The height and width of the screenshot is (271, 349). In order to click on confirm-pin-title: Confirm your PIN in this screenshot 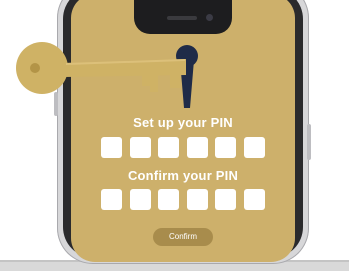, I will do `click(183, 175)`.